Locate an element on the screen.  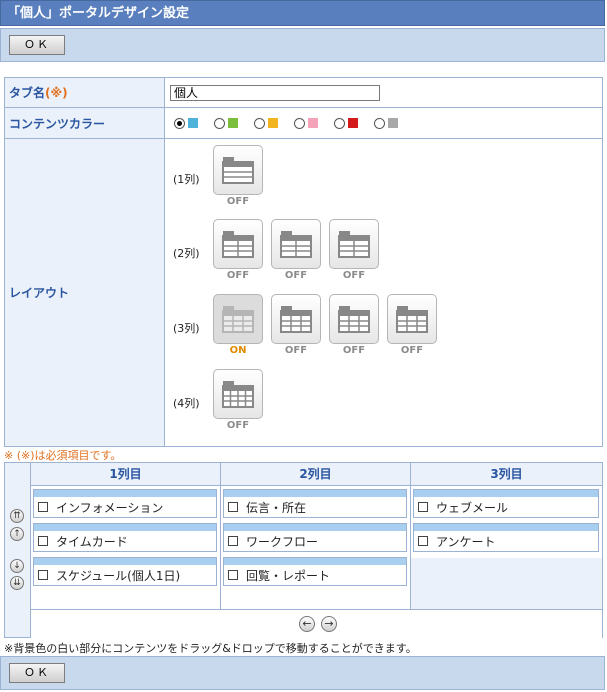
content-card: 伝言・所在 is located at coordinates (315, 503).